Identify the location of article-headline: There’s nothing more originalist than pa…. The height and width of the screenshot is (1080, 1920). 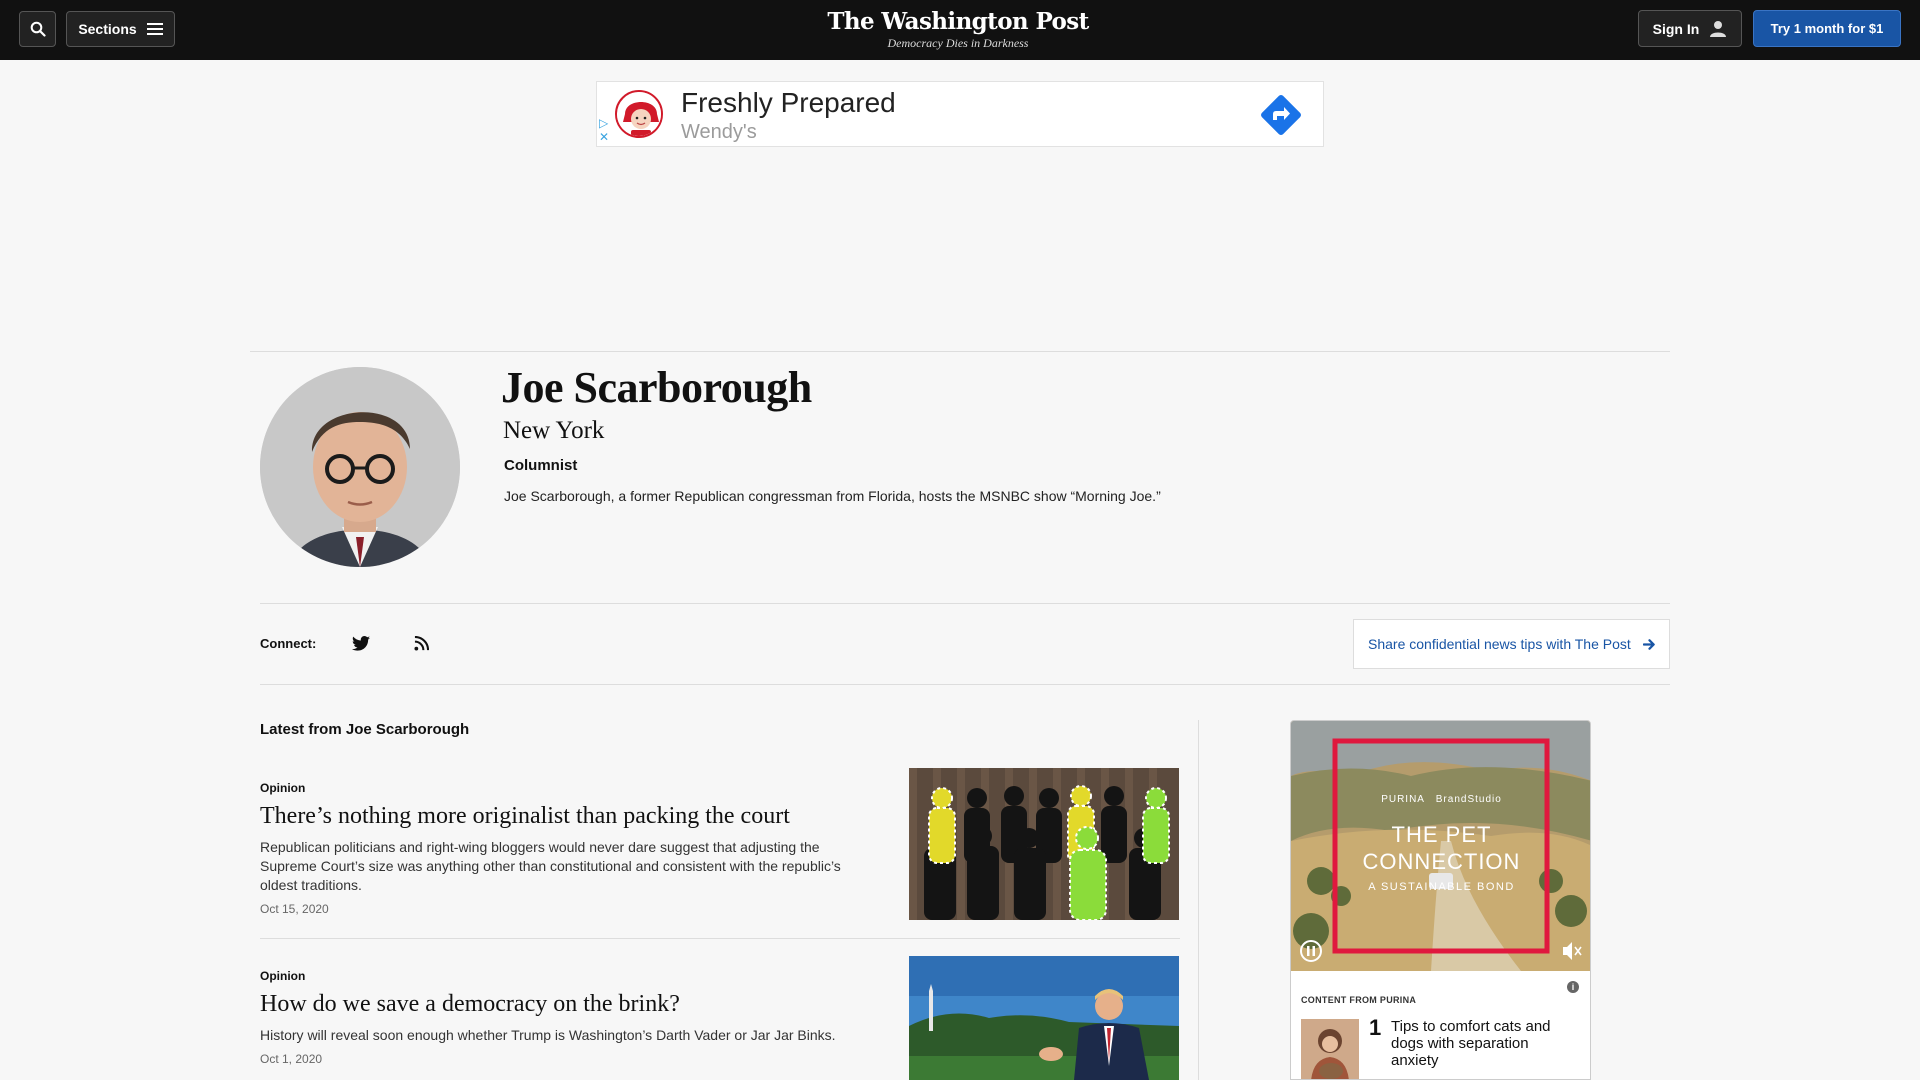
(525, 816).